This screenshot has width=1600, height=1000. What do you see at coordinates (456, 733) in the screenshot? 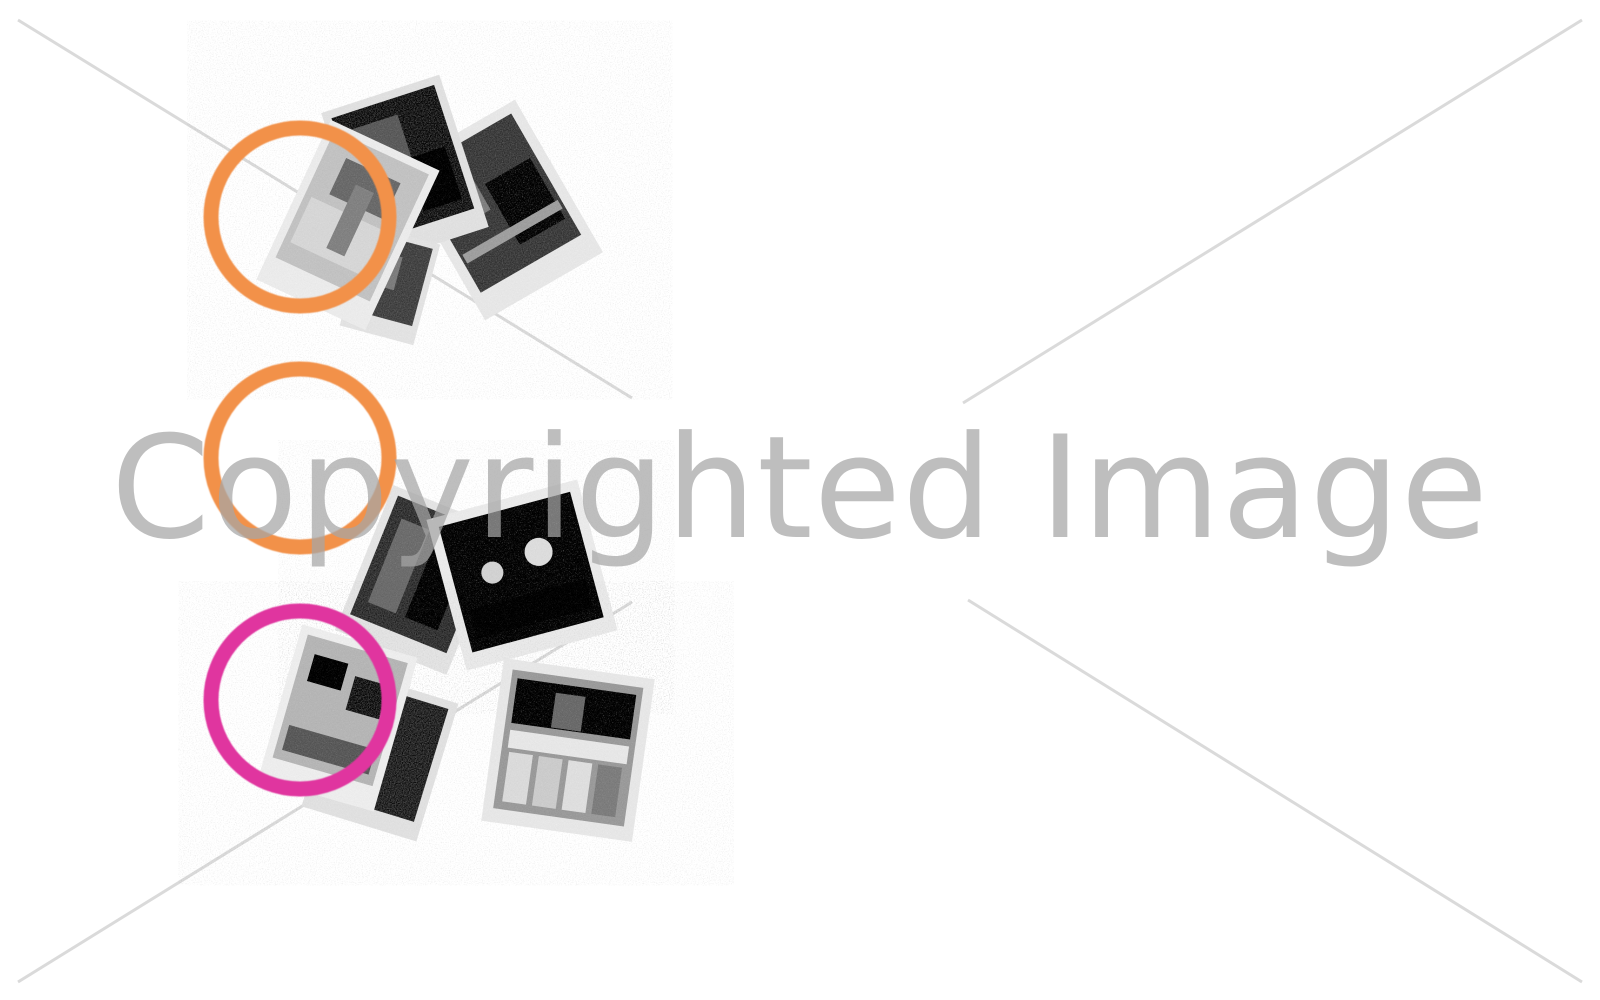
I see `photo-cluster-bottom` at bounding box center [456, 733].